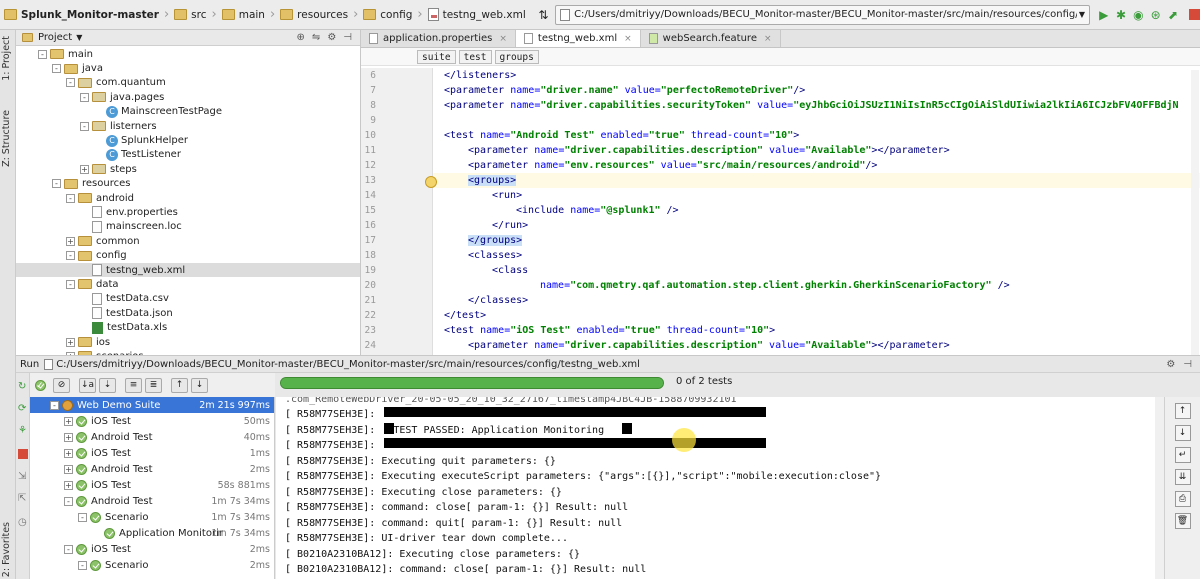 The image size is (1200, 579). Describe the element at coordinates (188, 212) in the screenshot. I see `project-tree-item: env.properties` at that location.